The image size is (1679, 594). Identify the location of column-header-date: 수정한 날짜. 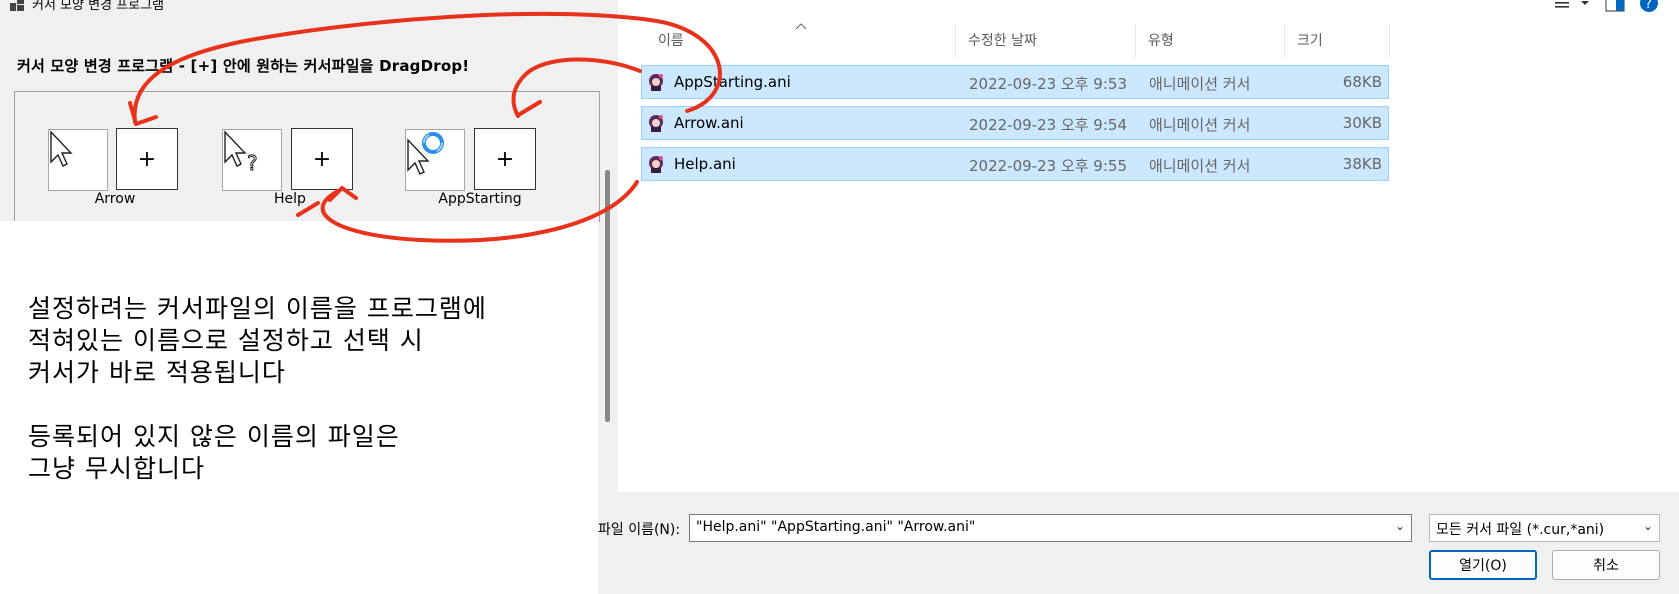
(1002, 40).